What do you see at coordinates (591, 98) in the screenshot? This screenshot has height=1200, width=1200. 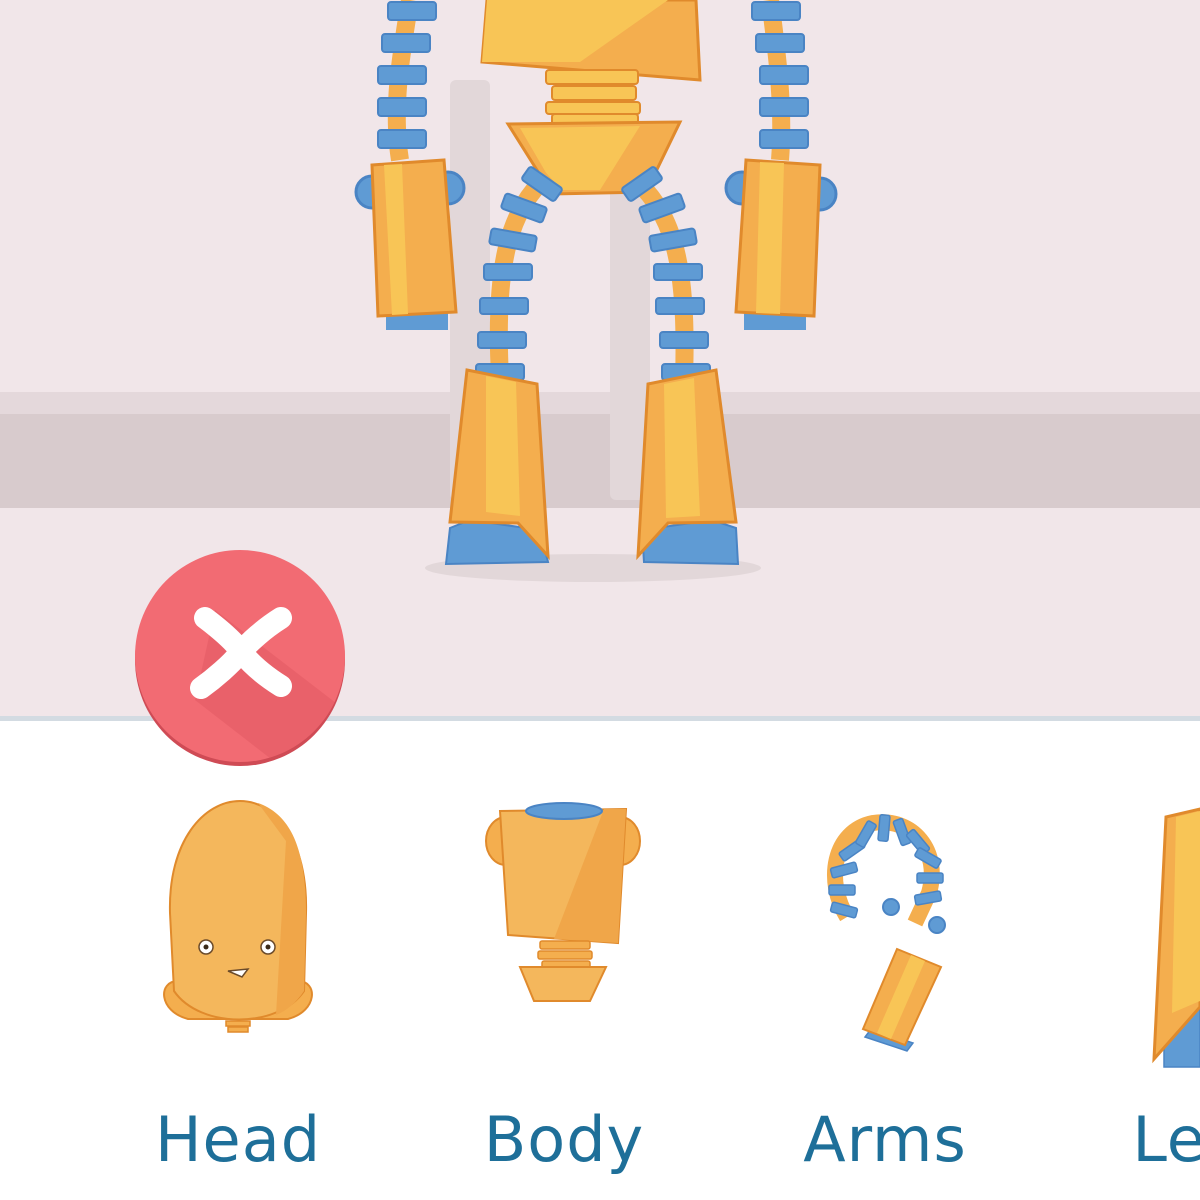 I see `torso` at bounding box center [591, 98].